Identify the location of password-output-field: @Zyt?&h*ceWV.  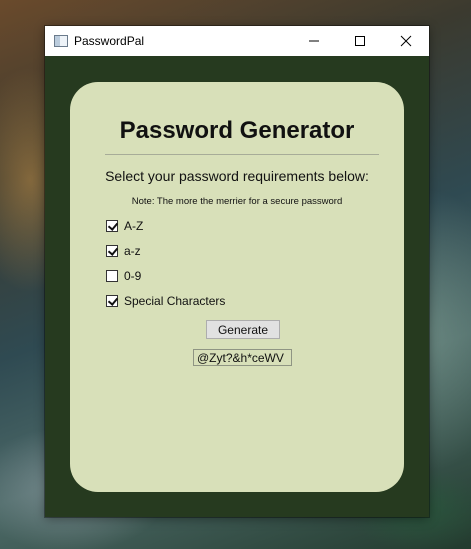
(242, 357).